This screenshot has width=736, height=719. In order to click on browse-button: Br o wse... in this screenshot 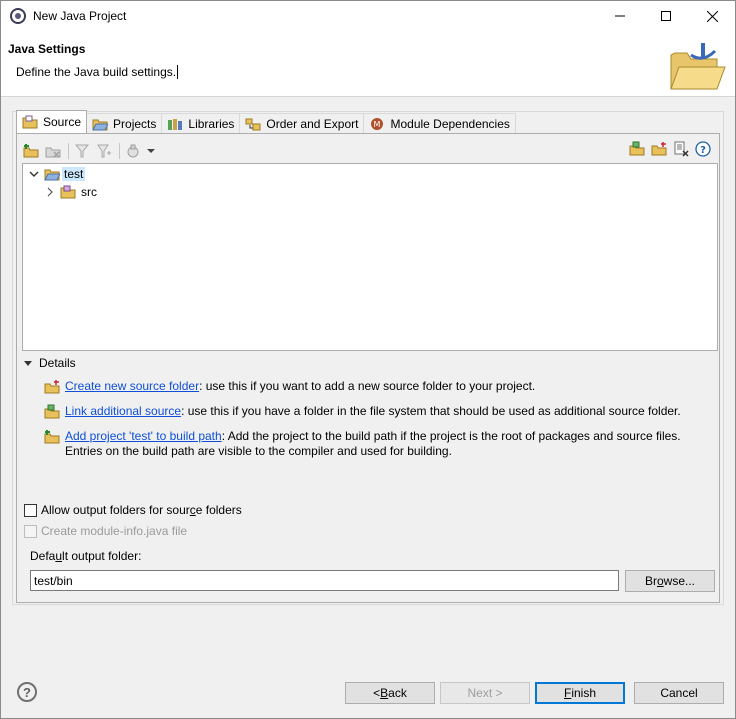, I will do `click(670, 581)`.